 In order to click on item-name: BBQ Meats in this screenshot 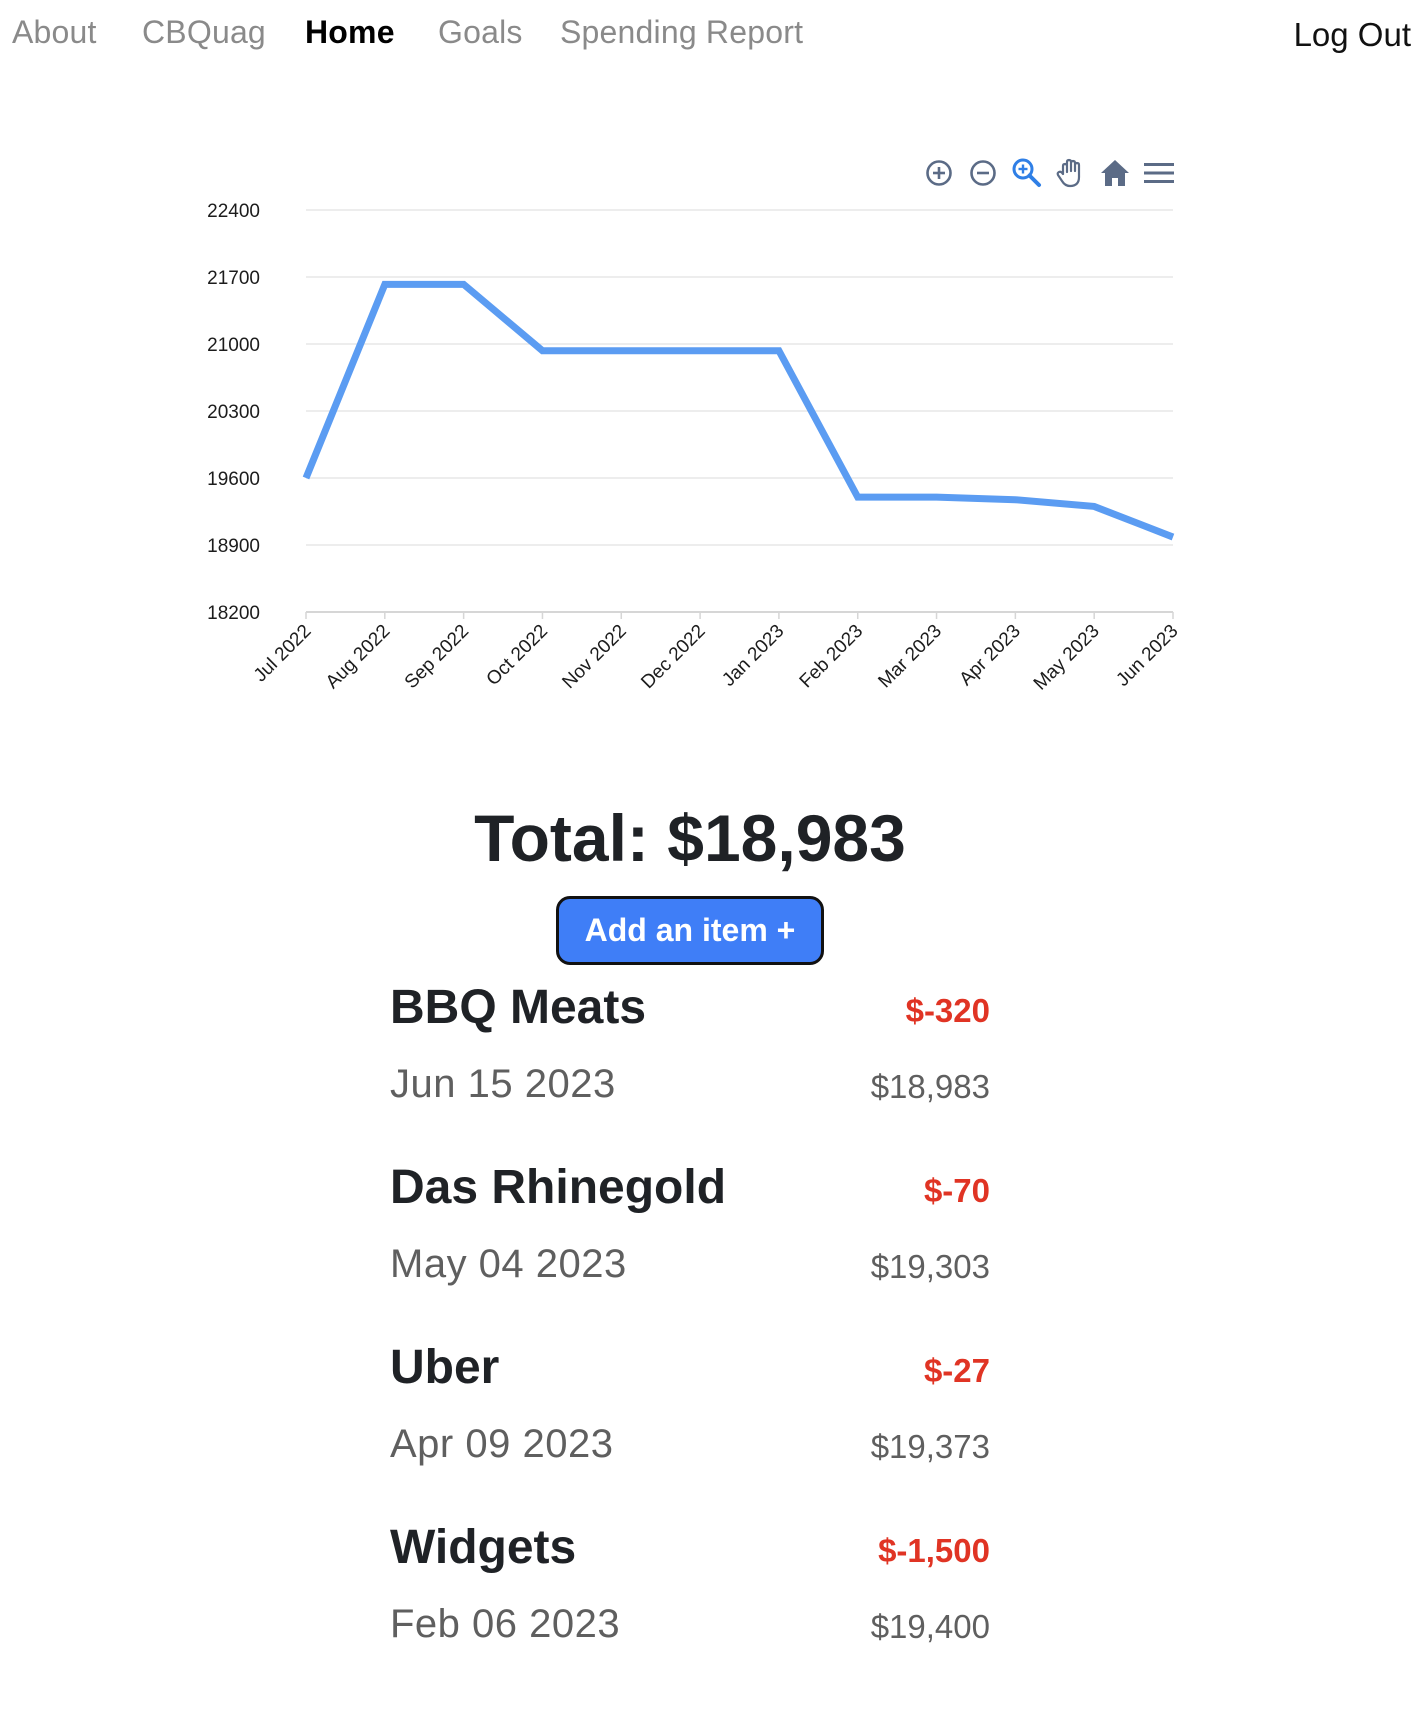, I will do `click(518, 1007)`.